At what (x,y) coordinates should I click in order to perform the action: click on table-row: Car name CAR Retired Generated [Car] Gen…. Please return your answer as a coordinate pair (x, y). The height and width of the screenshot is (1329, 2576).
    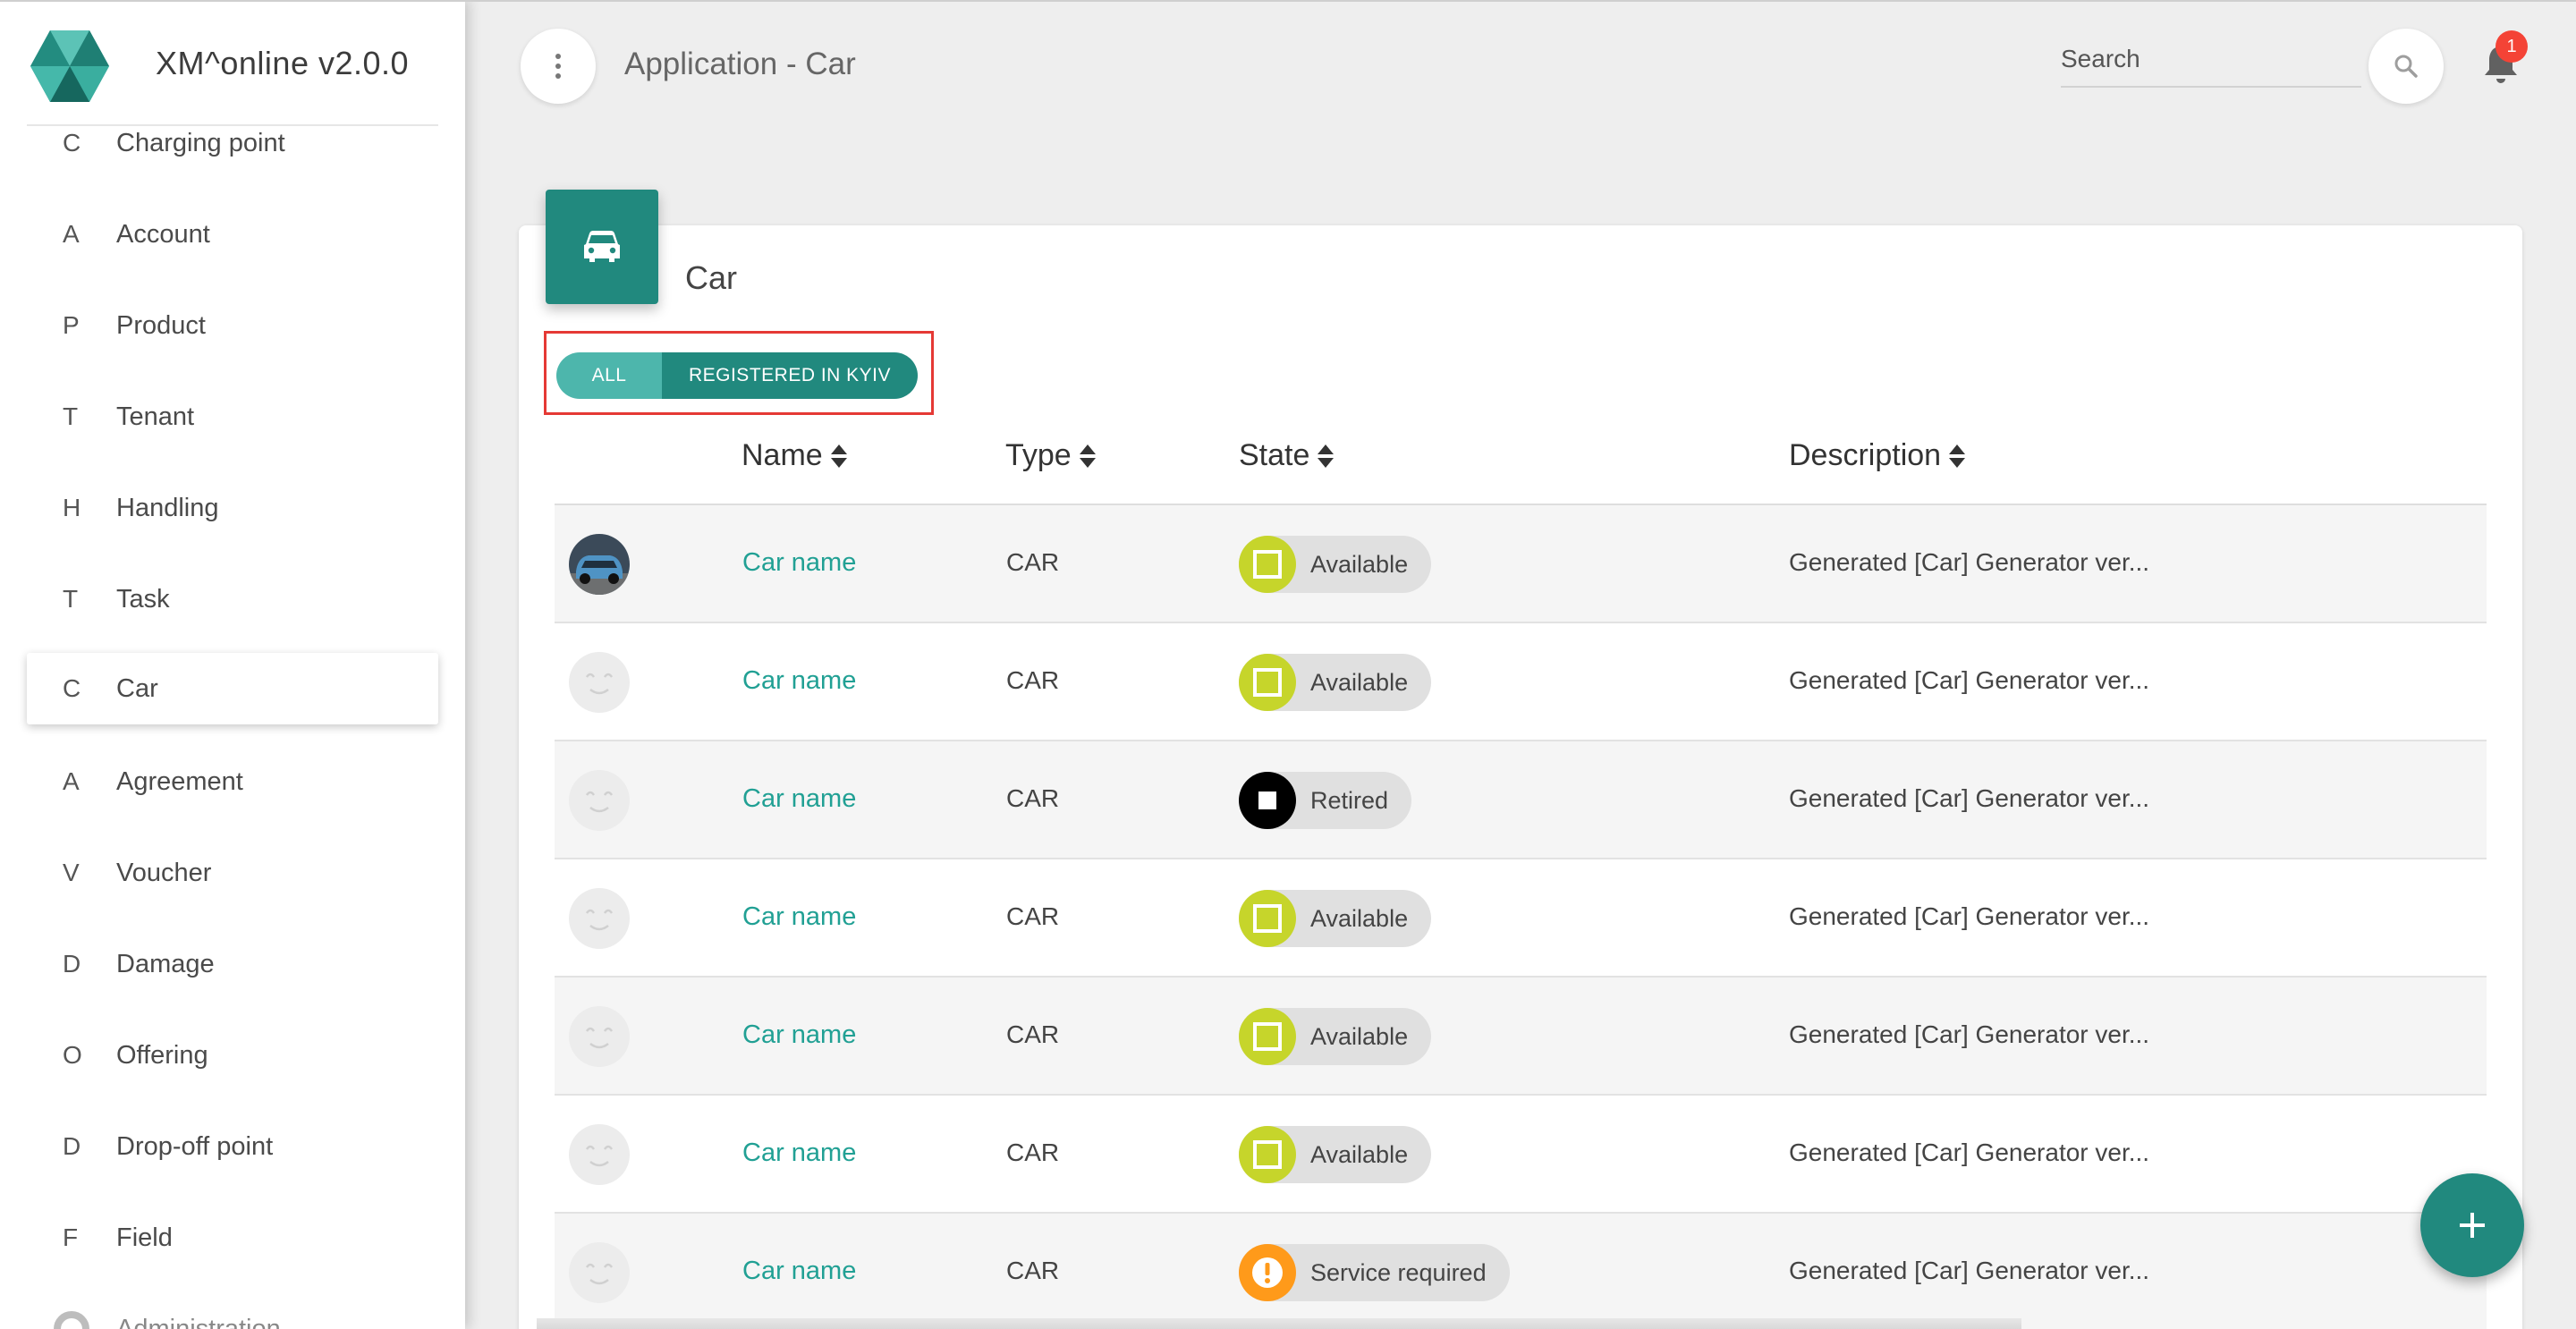
    Looking at the image, I should click on (1521, 800).